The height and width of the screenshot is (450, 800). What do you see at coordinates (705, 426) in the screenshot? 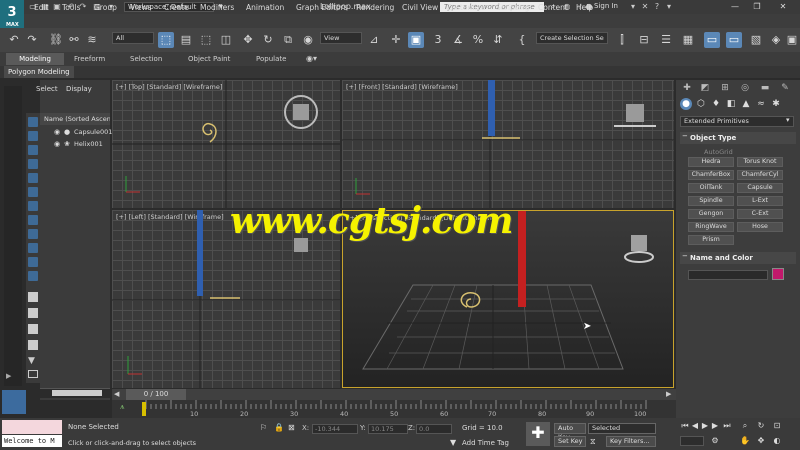
I see `play-icon: ▶` at bounding box center [705, 426].